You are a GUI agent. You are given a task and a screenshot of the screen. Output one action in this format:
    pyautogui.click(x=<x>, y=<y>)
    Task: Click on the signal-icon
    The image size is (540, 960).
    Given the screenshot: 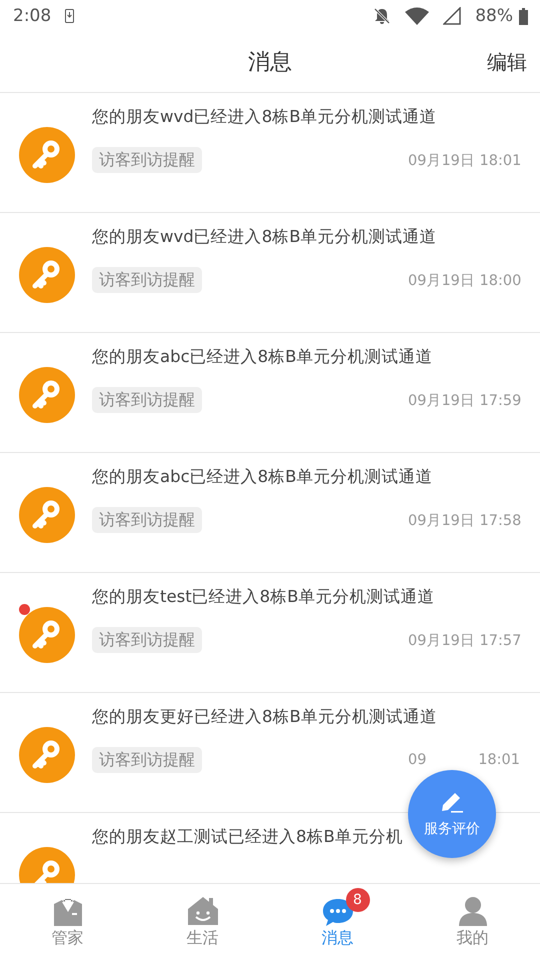 What is the action you would take?
    pyautogui.click(x=452, y=16)
    